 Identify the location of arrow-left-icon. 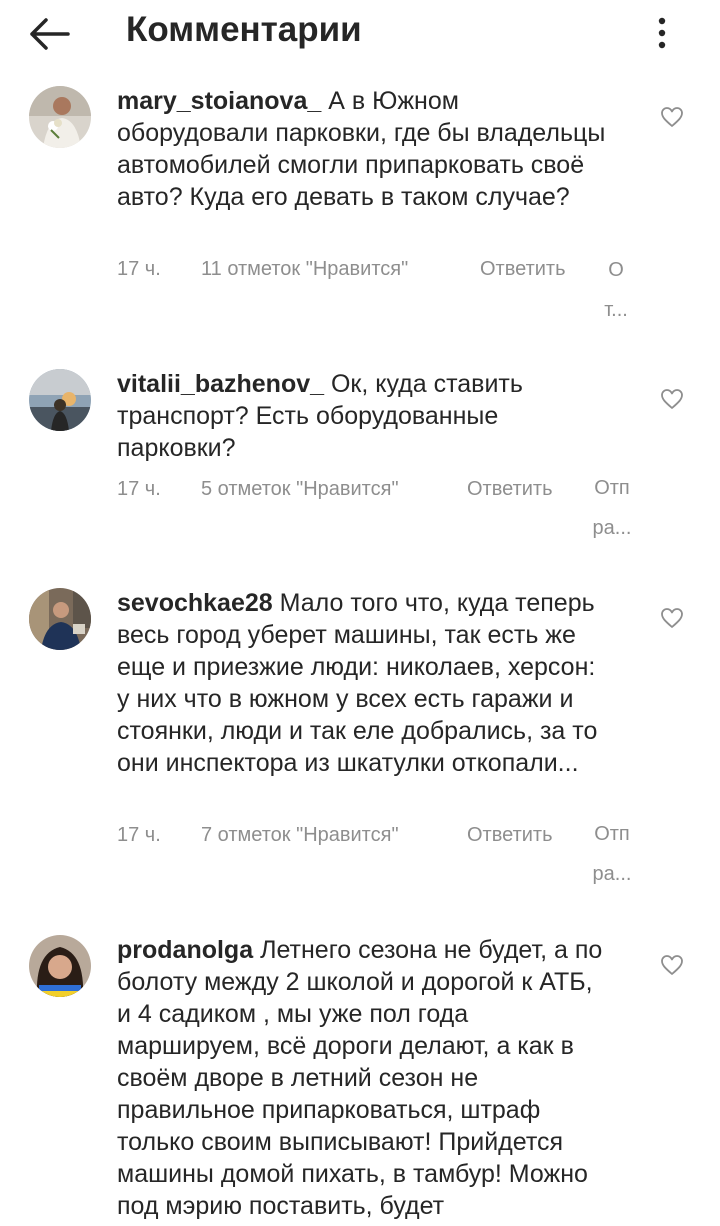
(50, 34).